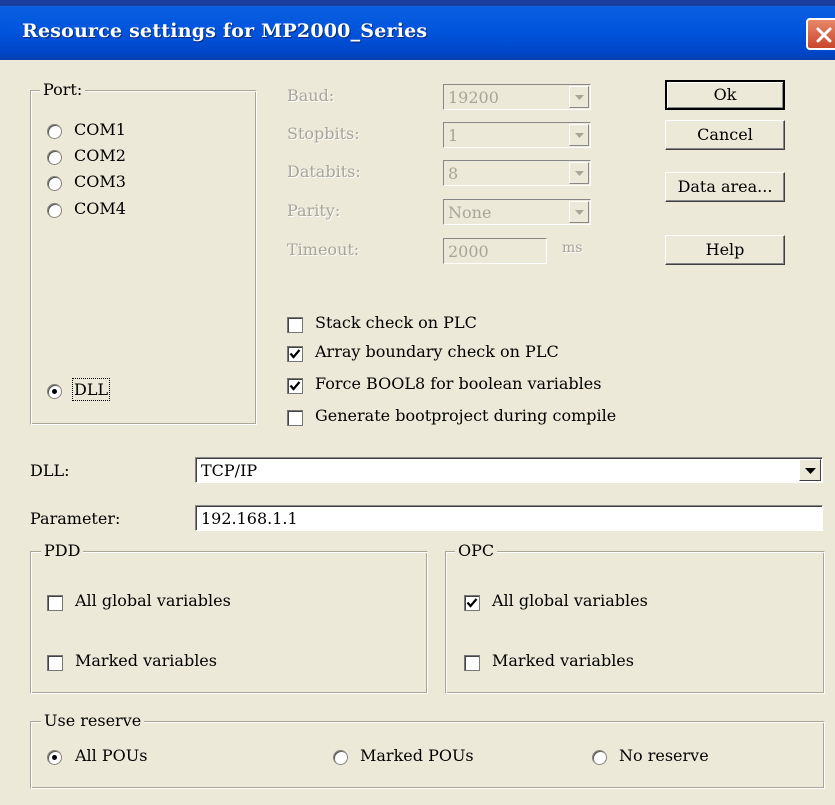  Describe the element at coordinates (396, 322) in the screenshot. I see `stack-check-label: Stack check on PLC` at that location.